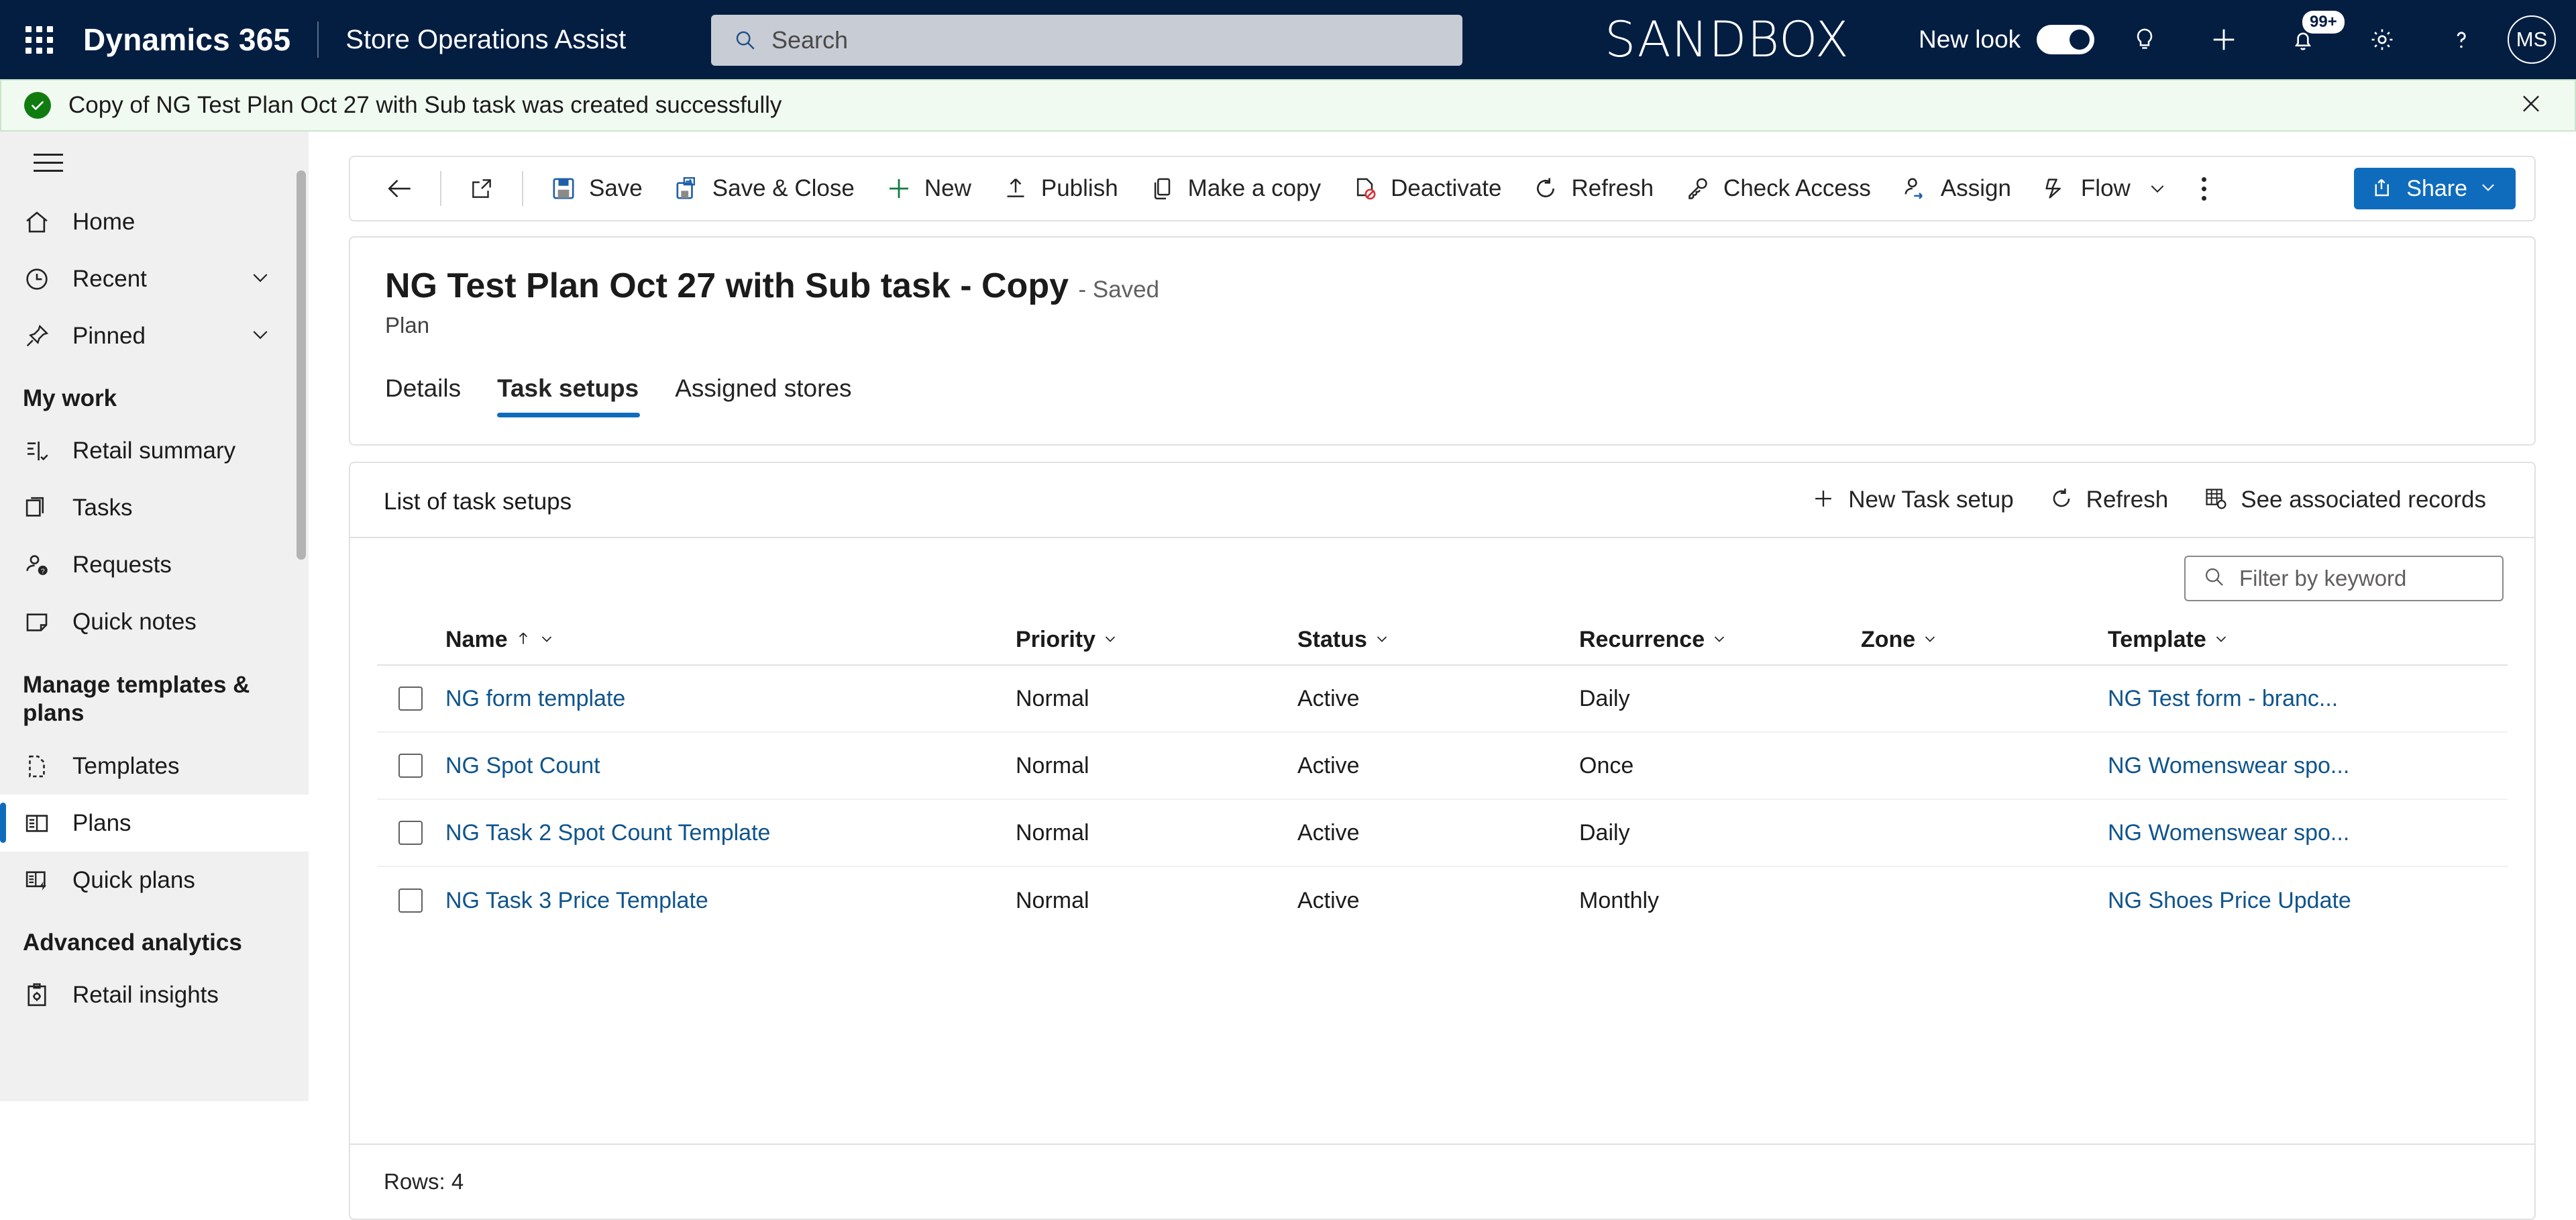 This screenshot has height=1220, width=2576. I want to click on menu-toggle-button, so click(48, 162).